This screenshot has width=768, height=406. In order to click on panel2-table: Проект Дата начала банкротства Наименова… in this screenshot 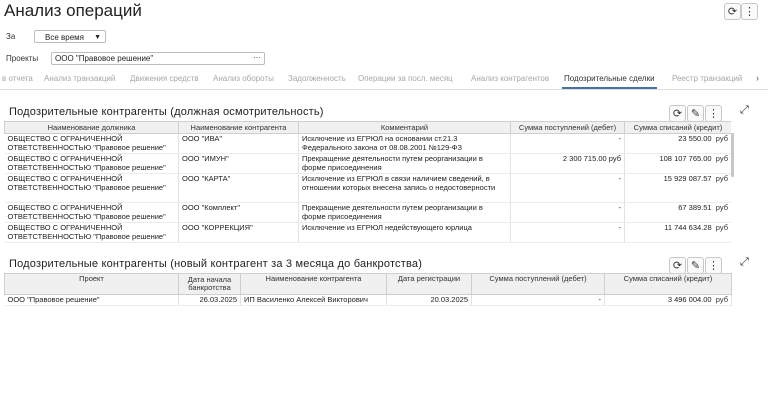, I will do `click(368, 289)`.